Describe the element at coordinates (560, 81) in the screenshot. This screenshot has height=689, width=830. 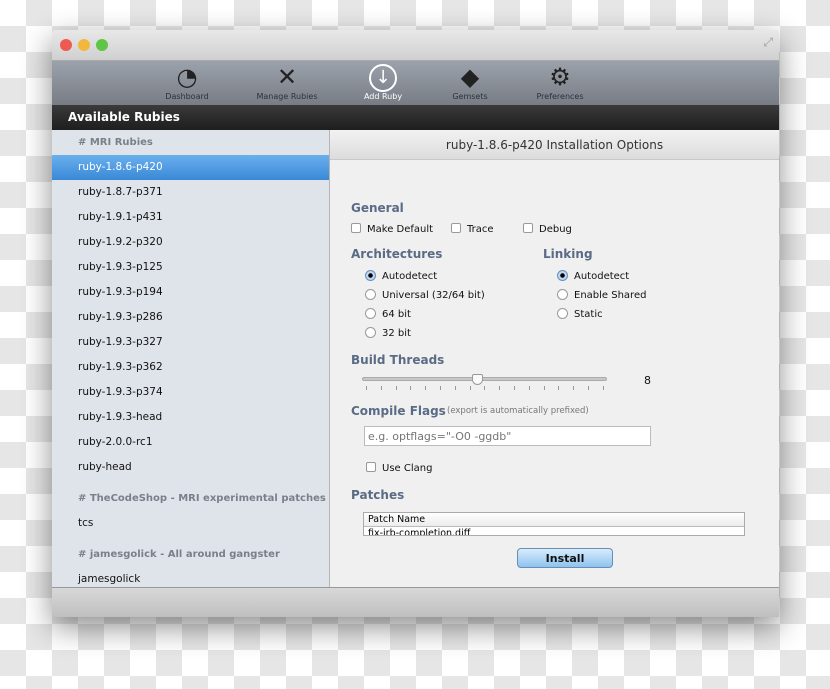
I see `toolbar-preferences: ⚙ Preferences` at that location.